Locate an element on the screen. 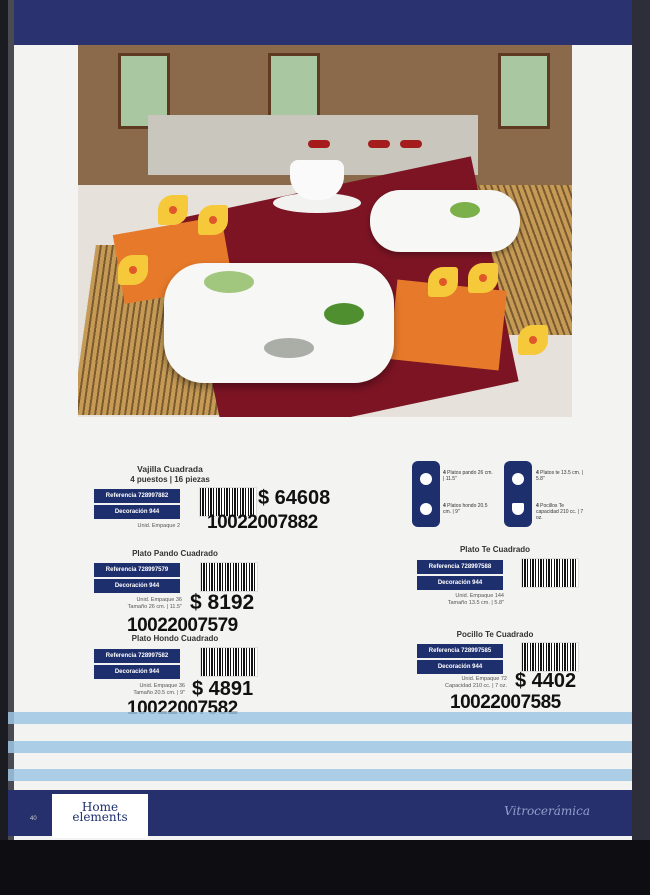  price: $ 8192 is located at coordinates (222, 602).